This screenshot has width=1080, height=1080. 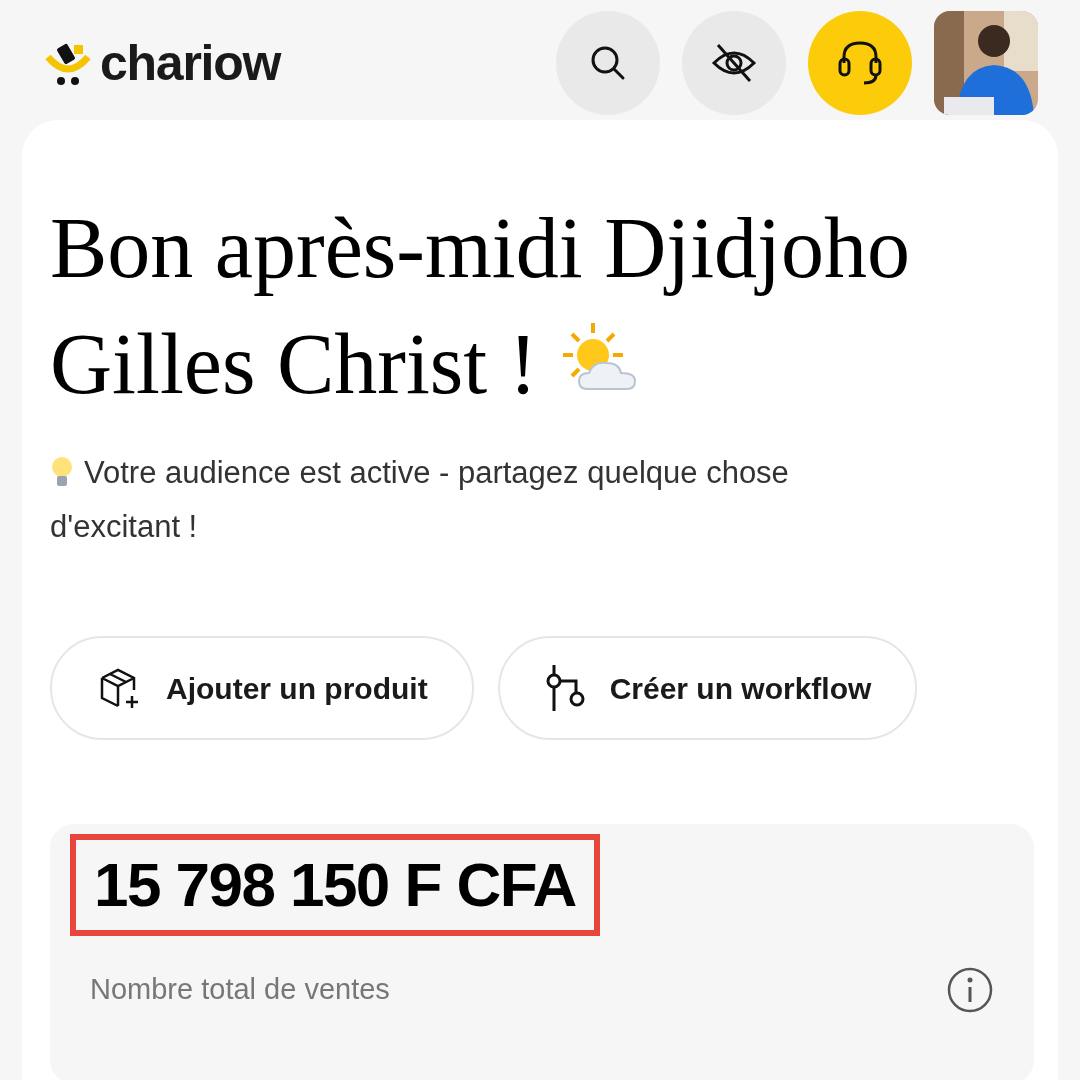 I want to click on eye-slash-icon, so click(x=734, y=63).